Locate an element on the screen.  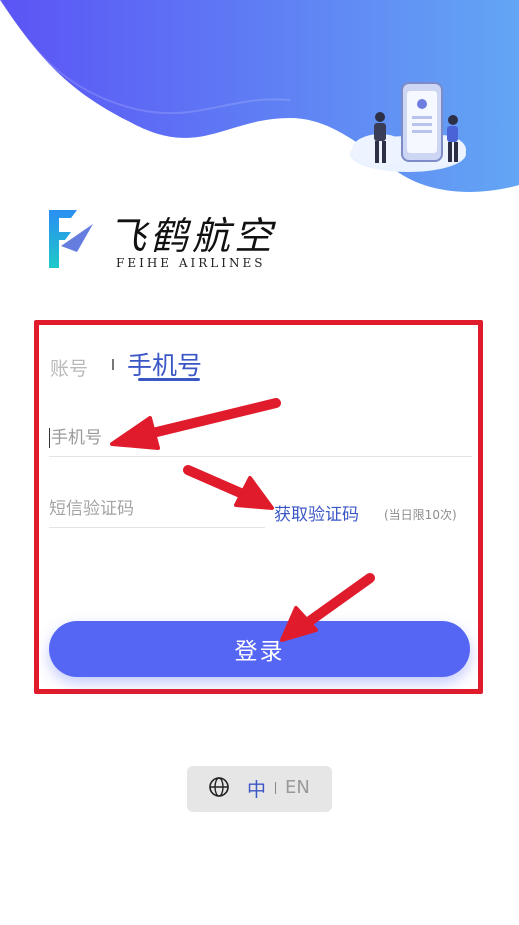
tab-phone: 手机号 is located at coordinates (164, 364).